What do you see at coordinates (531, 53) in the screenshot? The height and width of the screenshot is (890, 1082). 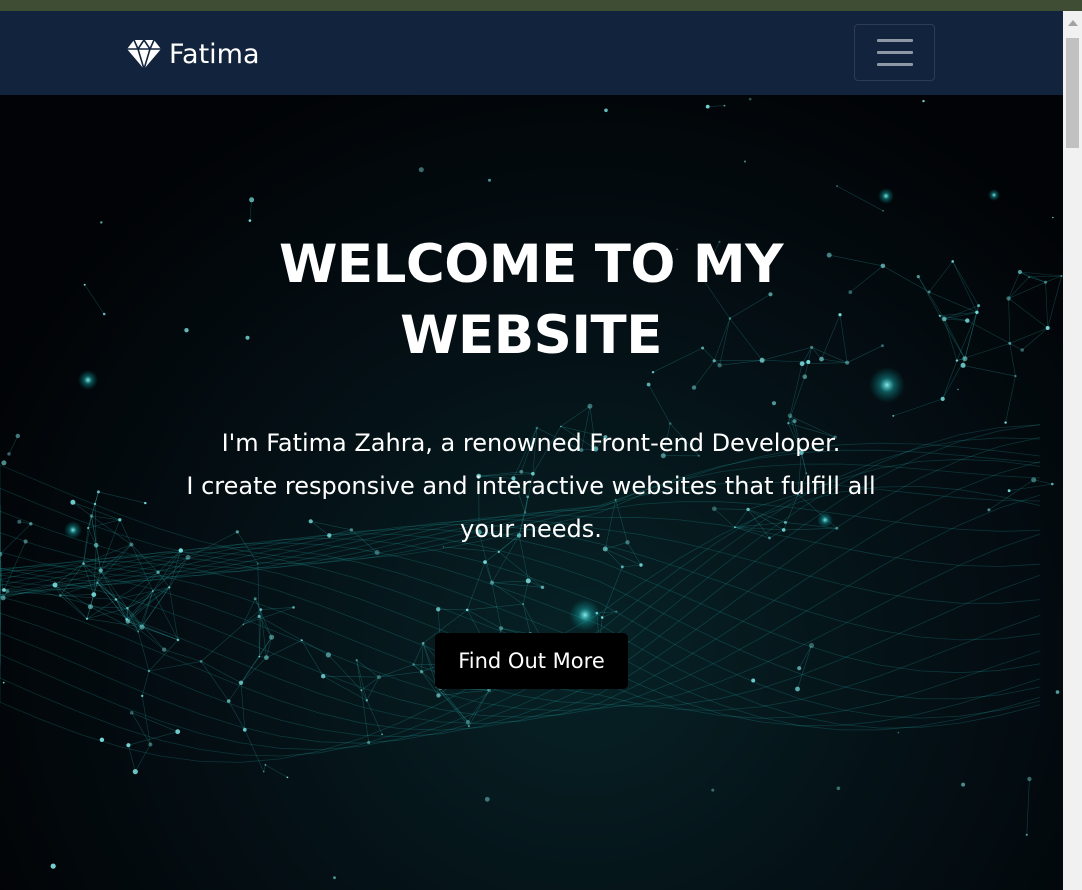 I see `navbar: Fatima` at bounding box center [531, 53].